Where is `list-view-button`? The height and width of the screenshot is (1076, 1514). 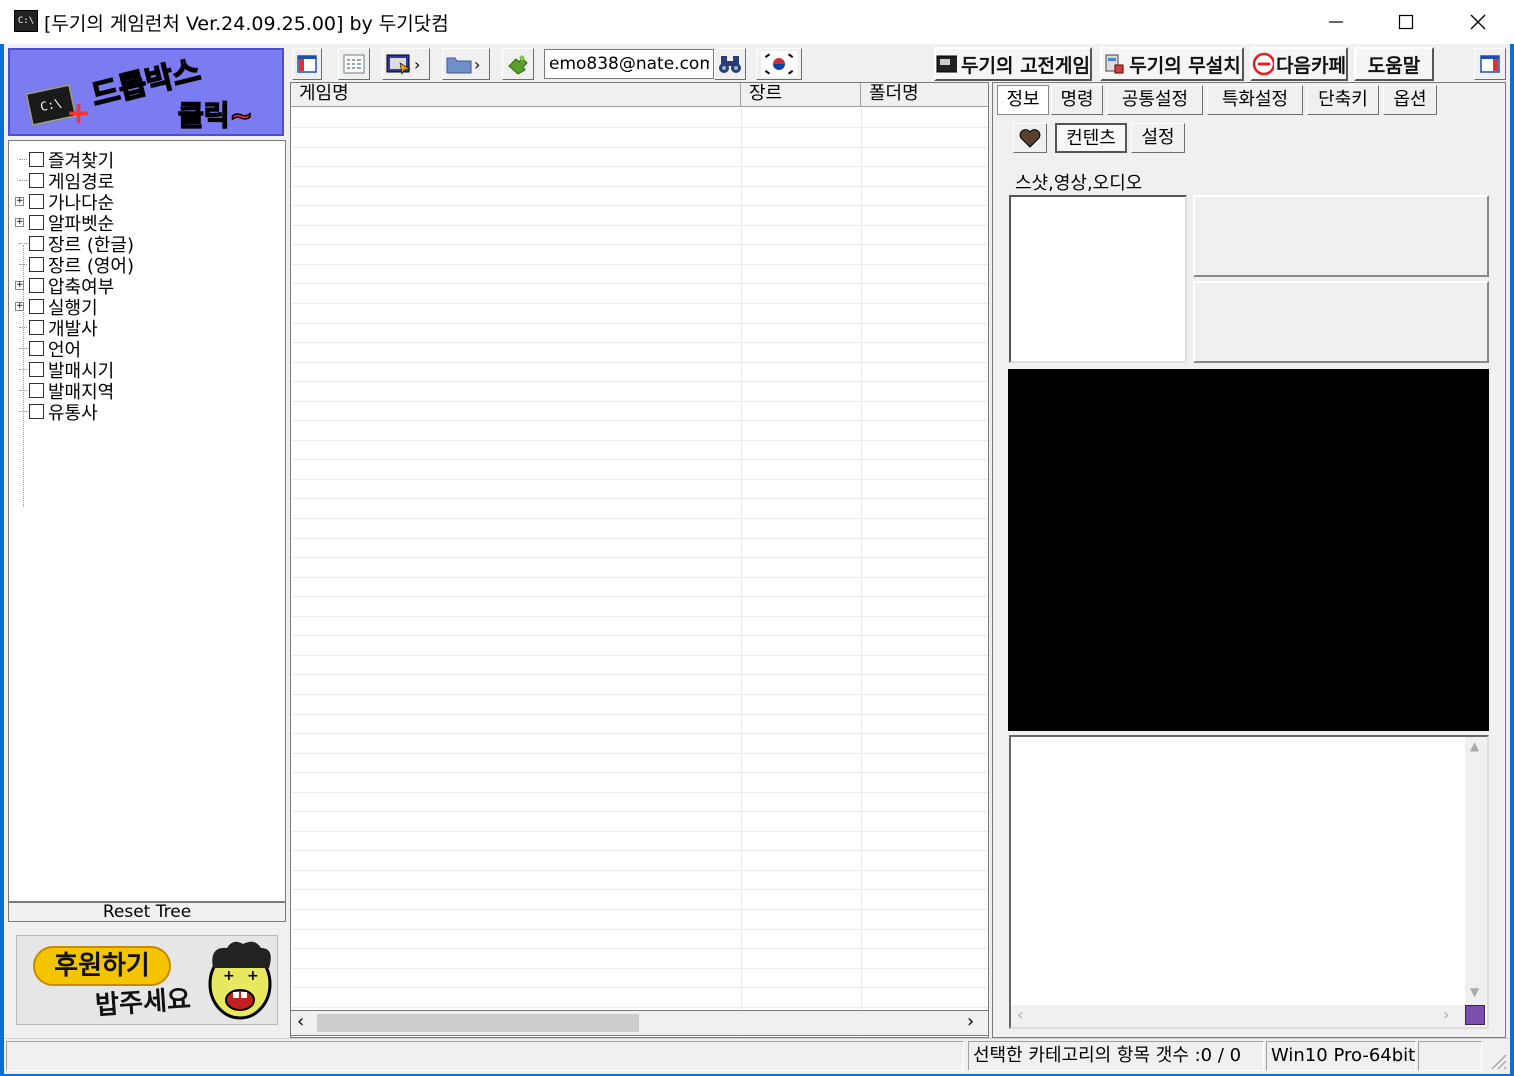 list-view-button is located at coordinates (354, 64).